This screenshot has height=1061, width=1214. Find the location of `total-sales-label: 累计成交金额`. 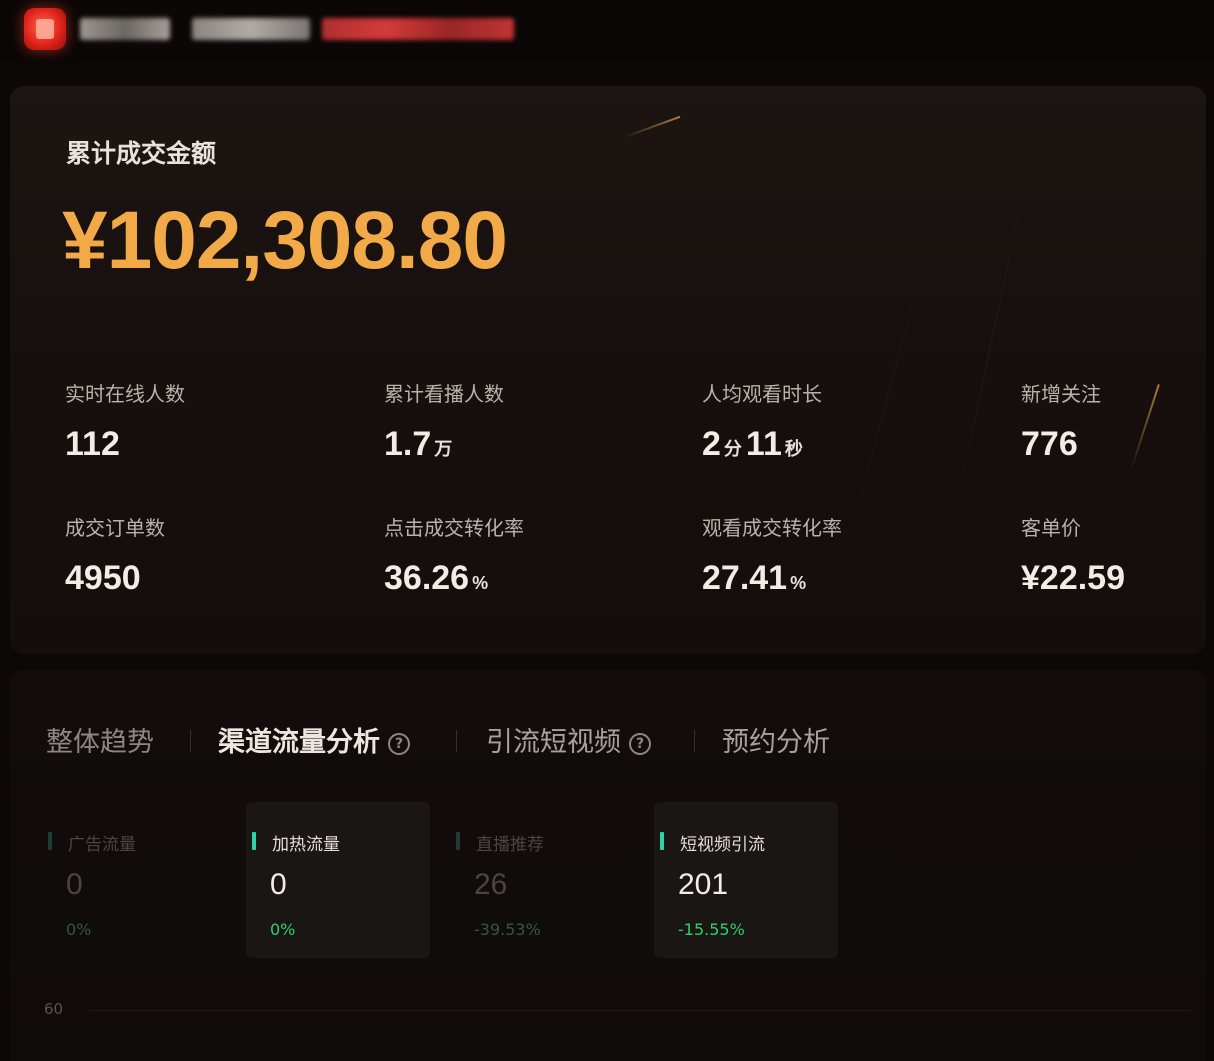

total-sales-label: 累计成交金额 is located at coordinates (141, 153).